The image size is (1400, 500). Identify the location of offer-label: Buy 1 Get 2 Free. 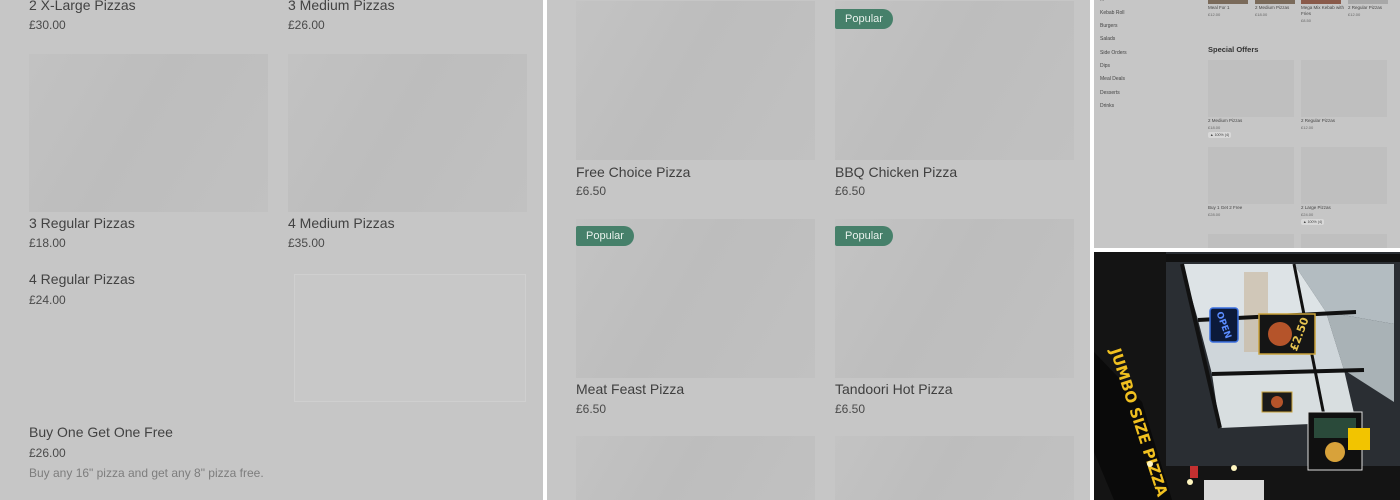
(1225, 207).